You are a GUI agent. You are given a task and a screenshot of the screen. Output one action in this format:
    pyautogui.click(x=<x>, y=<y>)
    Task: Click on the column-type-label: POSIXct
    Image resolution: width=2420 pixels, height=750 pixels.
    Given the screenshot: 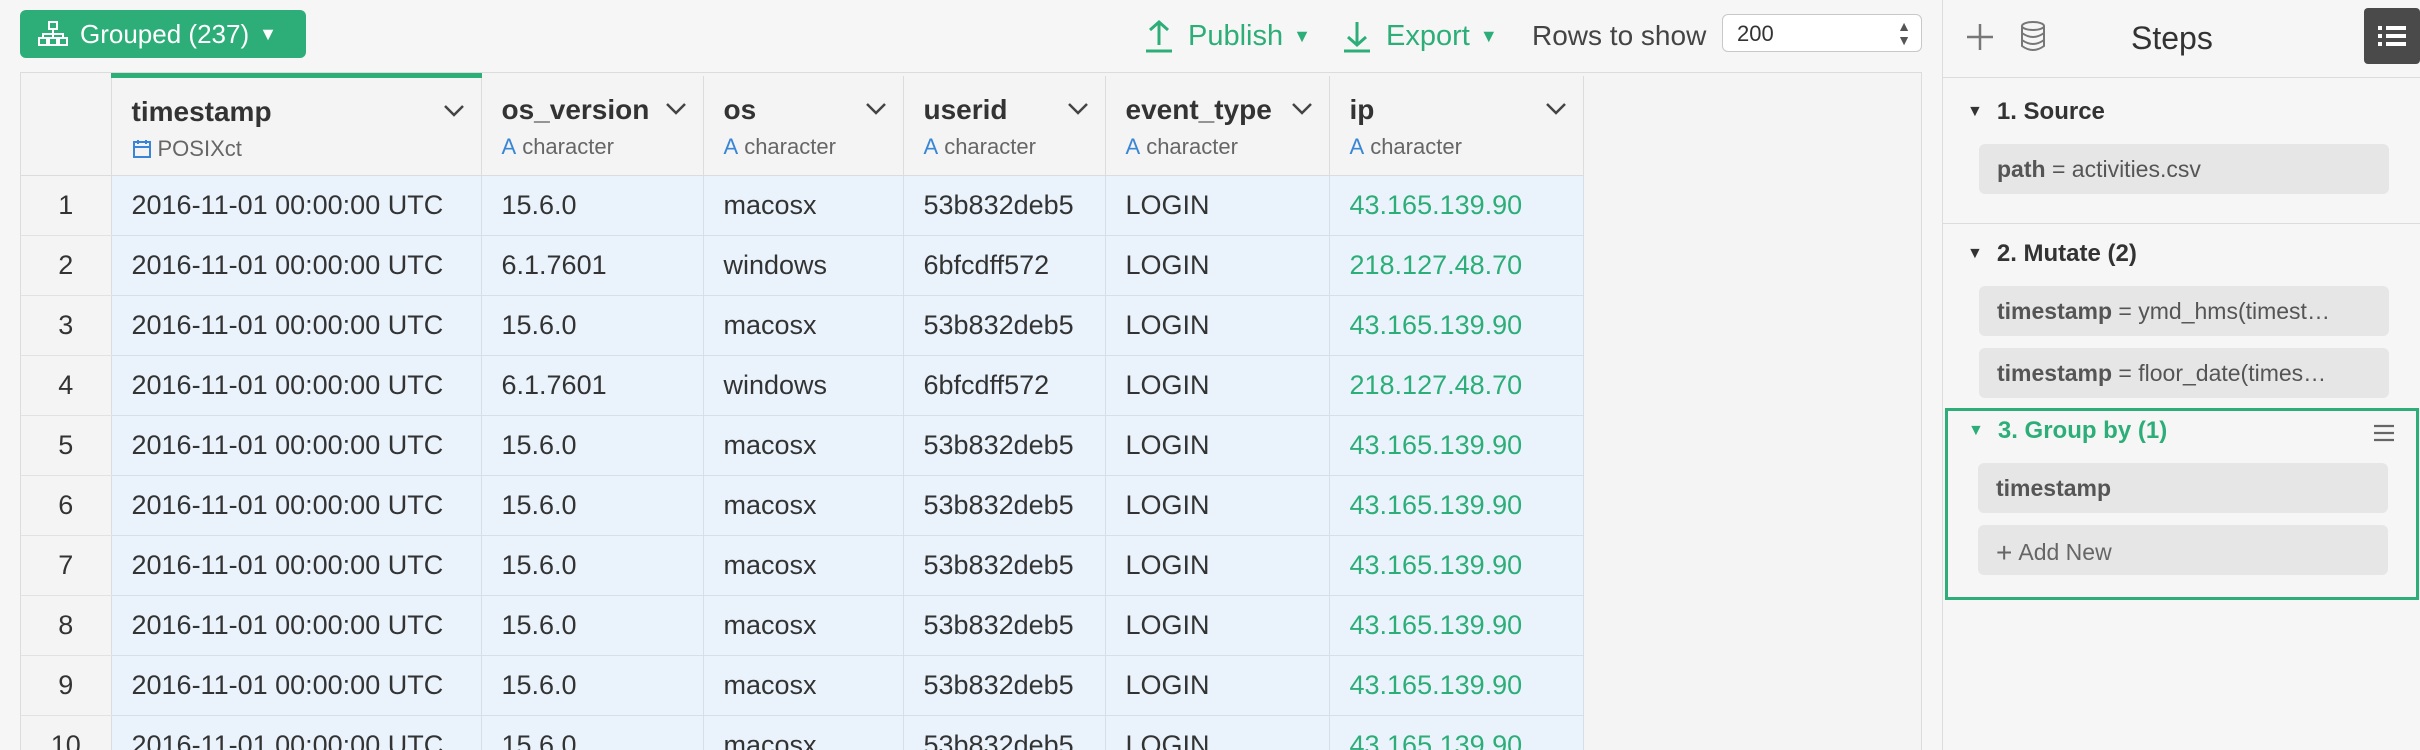 What is the action you would take?
    pyautogui.click(x=199, y=148)
    